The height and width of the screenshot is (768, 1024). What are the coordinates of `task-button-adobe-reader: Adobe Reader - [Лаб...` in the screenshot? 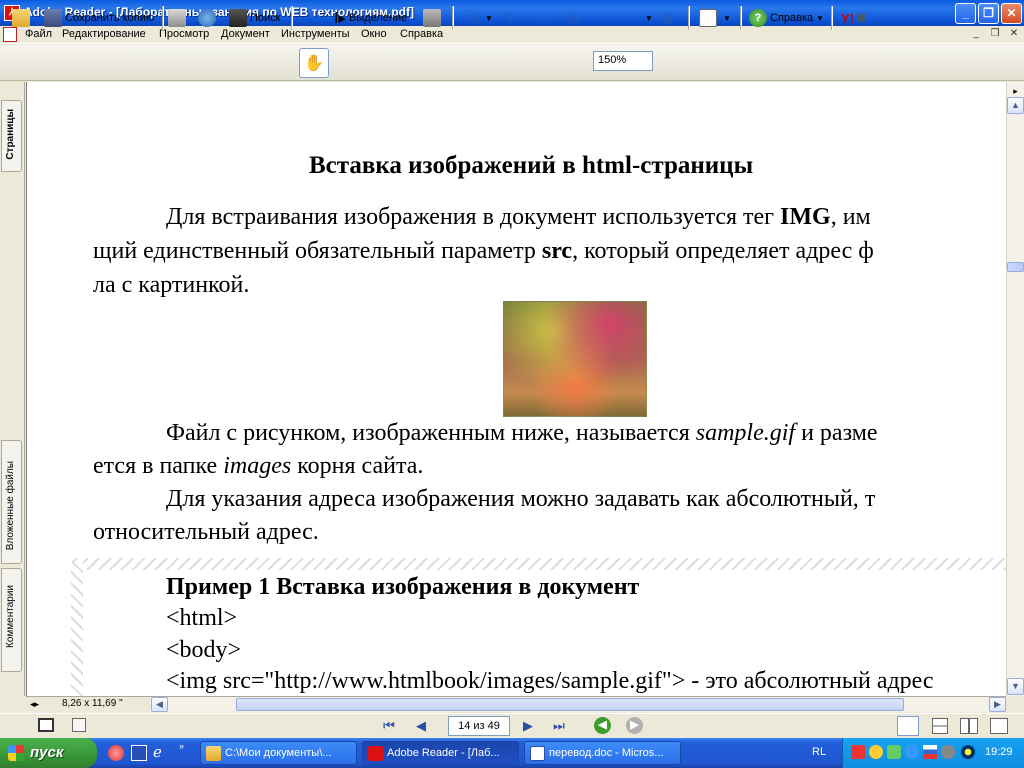 It's located at (440, 753).